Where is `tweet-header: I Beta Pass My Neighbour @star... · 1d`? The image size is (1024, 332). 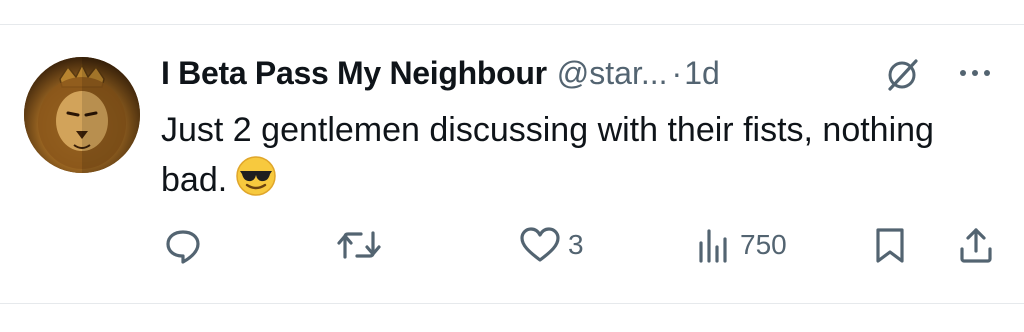
tweet-header: I Beta Pass My Neighbour @star... · 1d is located at coordinates (440, 73).